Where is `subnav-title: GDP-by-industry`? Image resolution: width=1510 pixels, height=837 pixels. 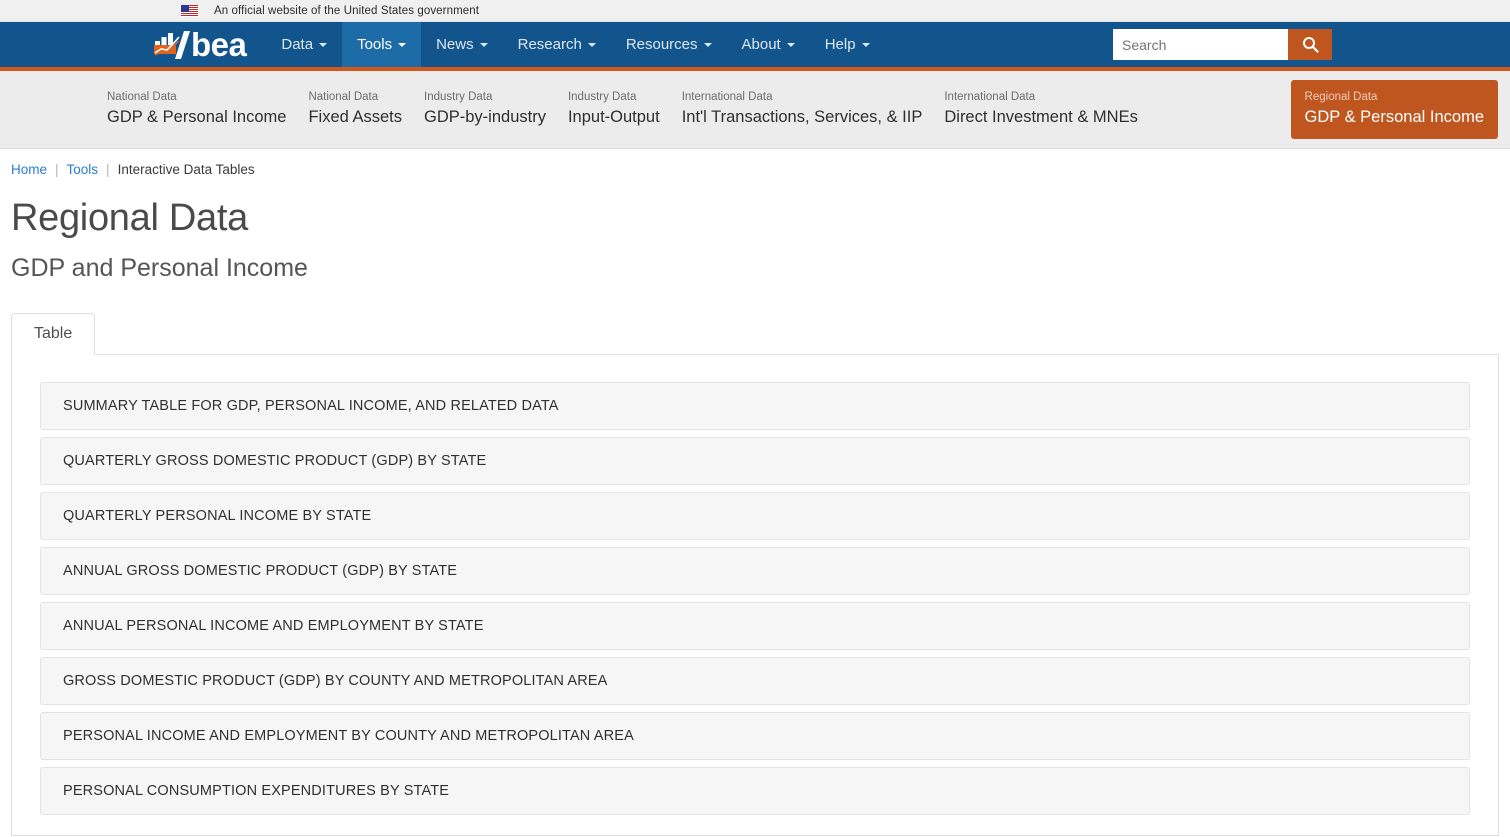 subnav-title: GDP-by-industry is located at coordinates (485, 117).